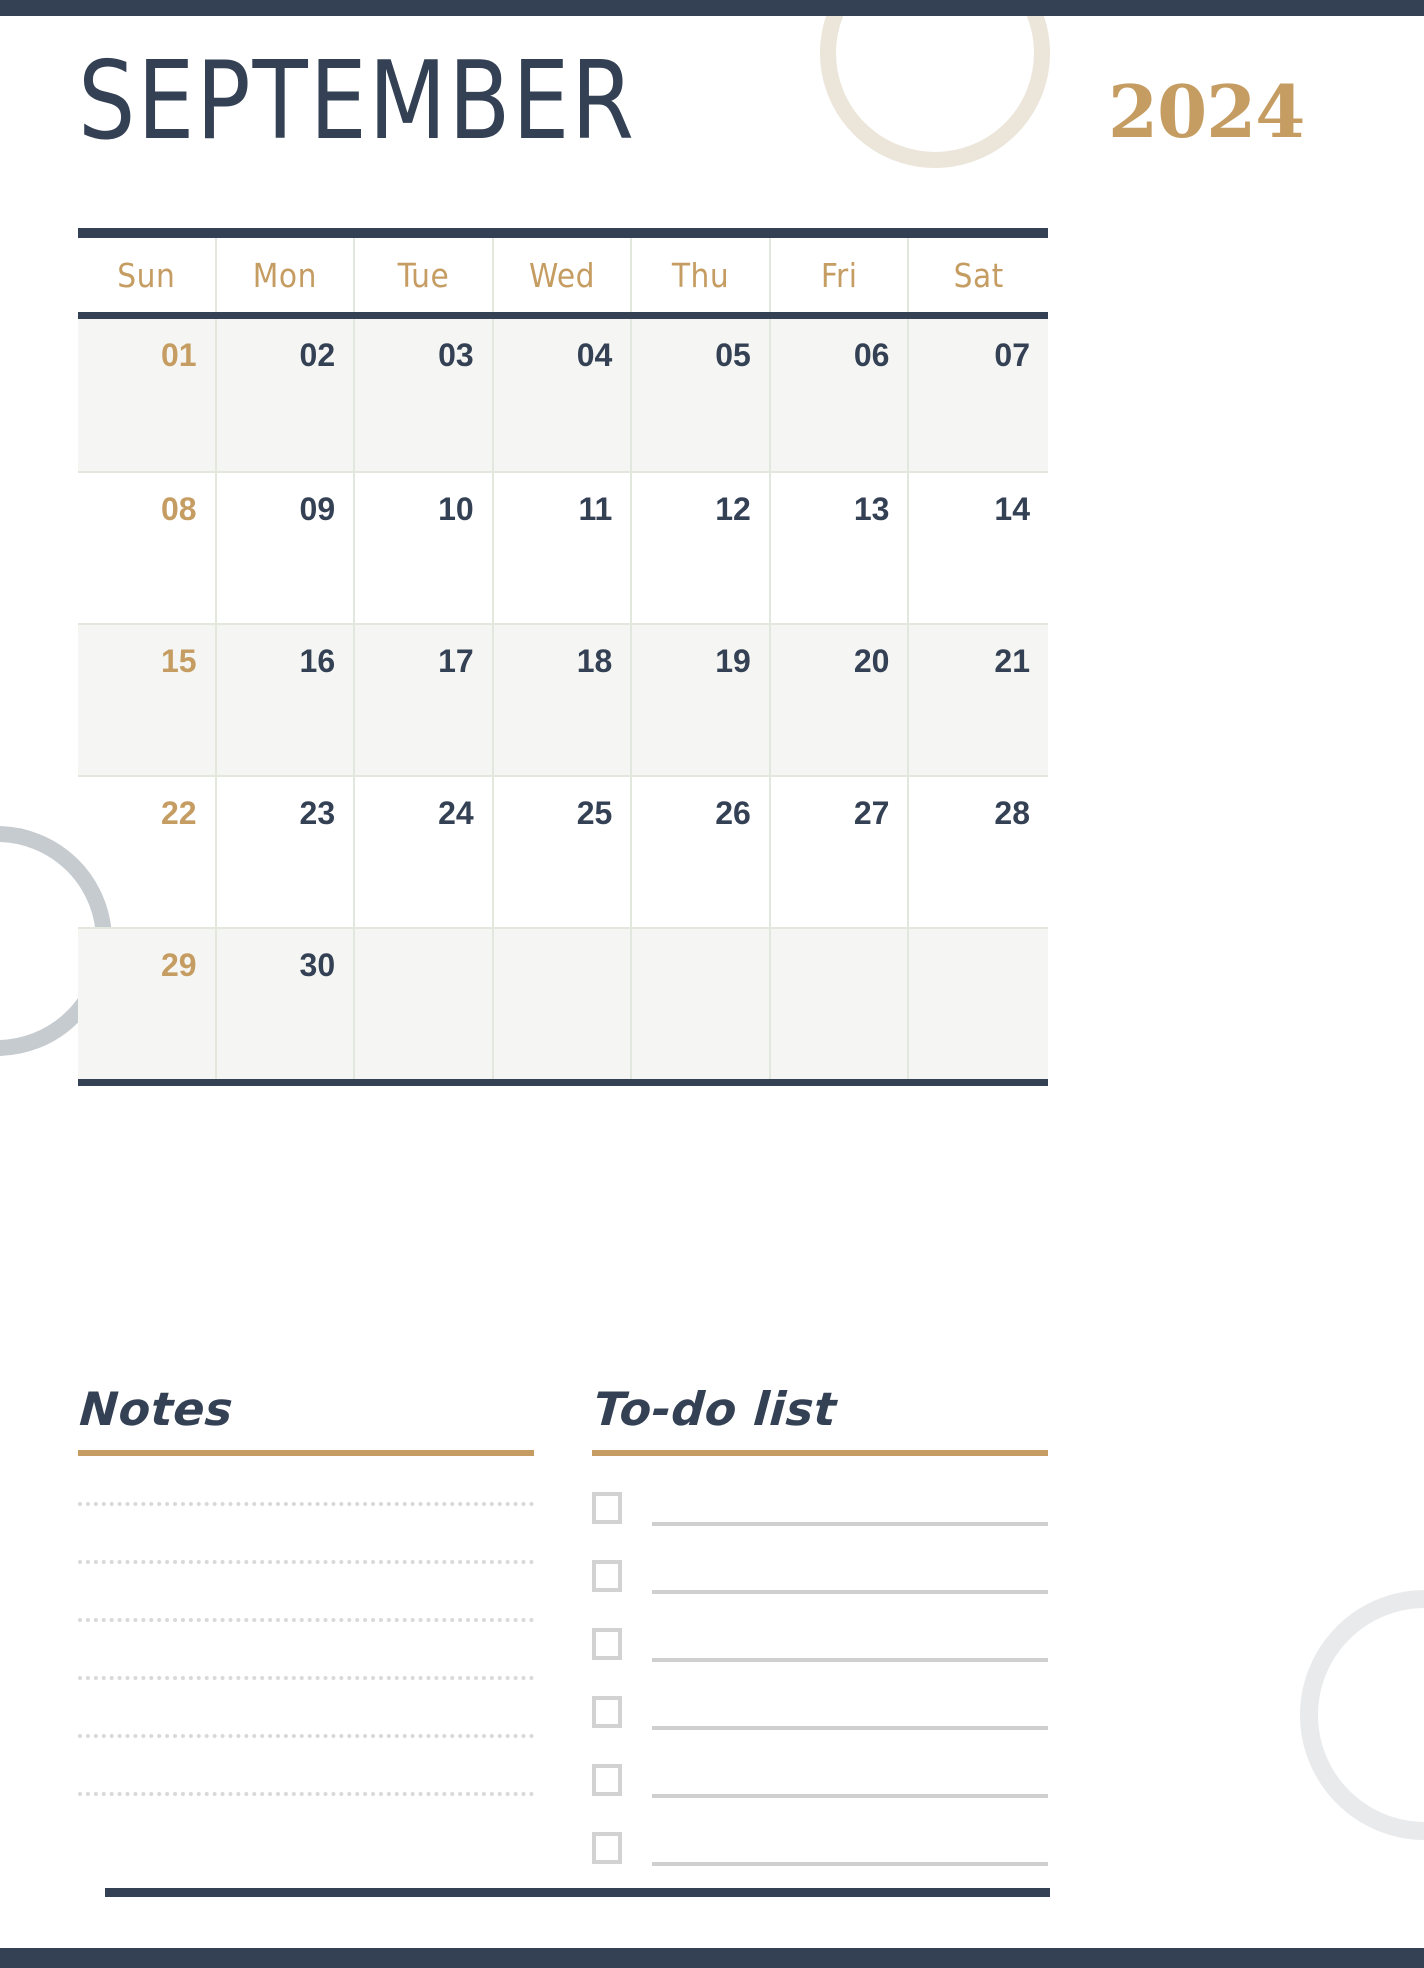 This screenshot has height=1968, width=1424. What do you see at coordinates (978, 275) in the screenshot?
I see `weekday-header-sat: Sat` at bounding box center [978, 275].